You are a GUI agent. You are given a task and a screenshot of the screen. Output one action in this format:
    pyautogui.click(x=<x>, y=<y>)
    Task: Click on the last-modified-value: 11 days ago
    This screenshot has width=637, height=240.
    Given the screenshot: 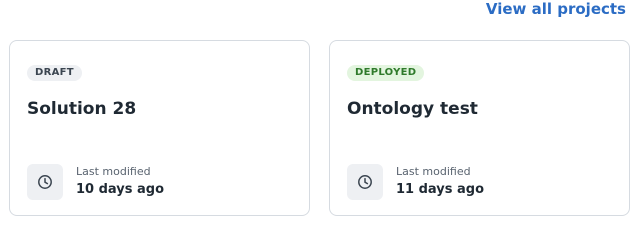 What is the action you would take?
    pyautogui.click(x=440, y=189)
    